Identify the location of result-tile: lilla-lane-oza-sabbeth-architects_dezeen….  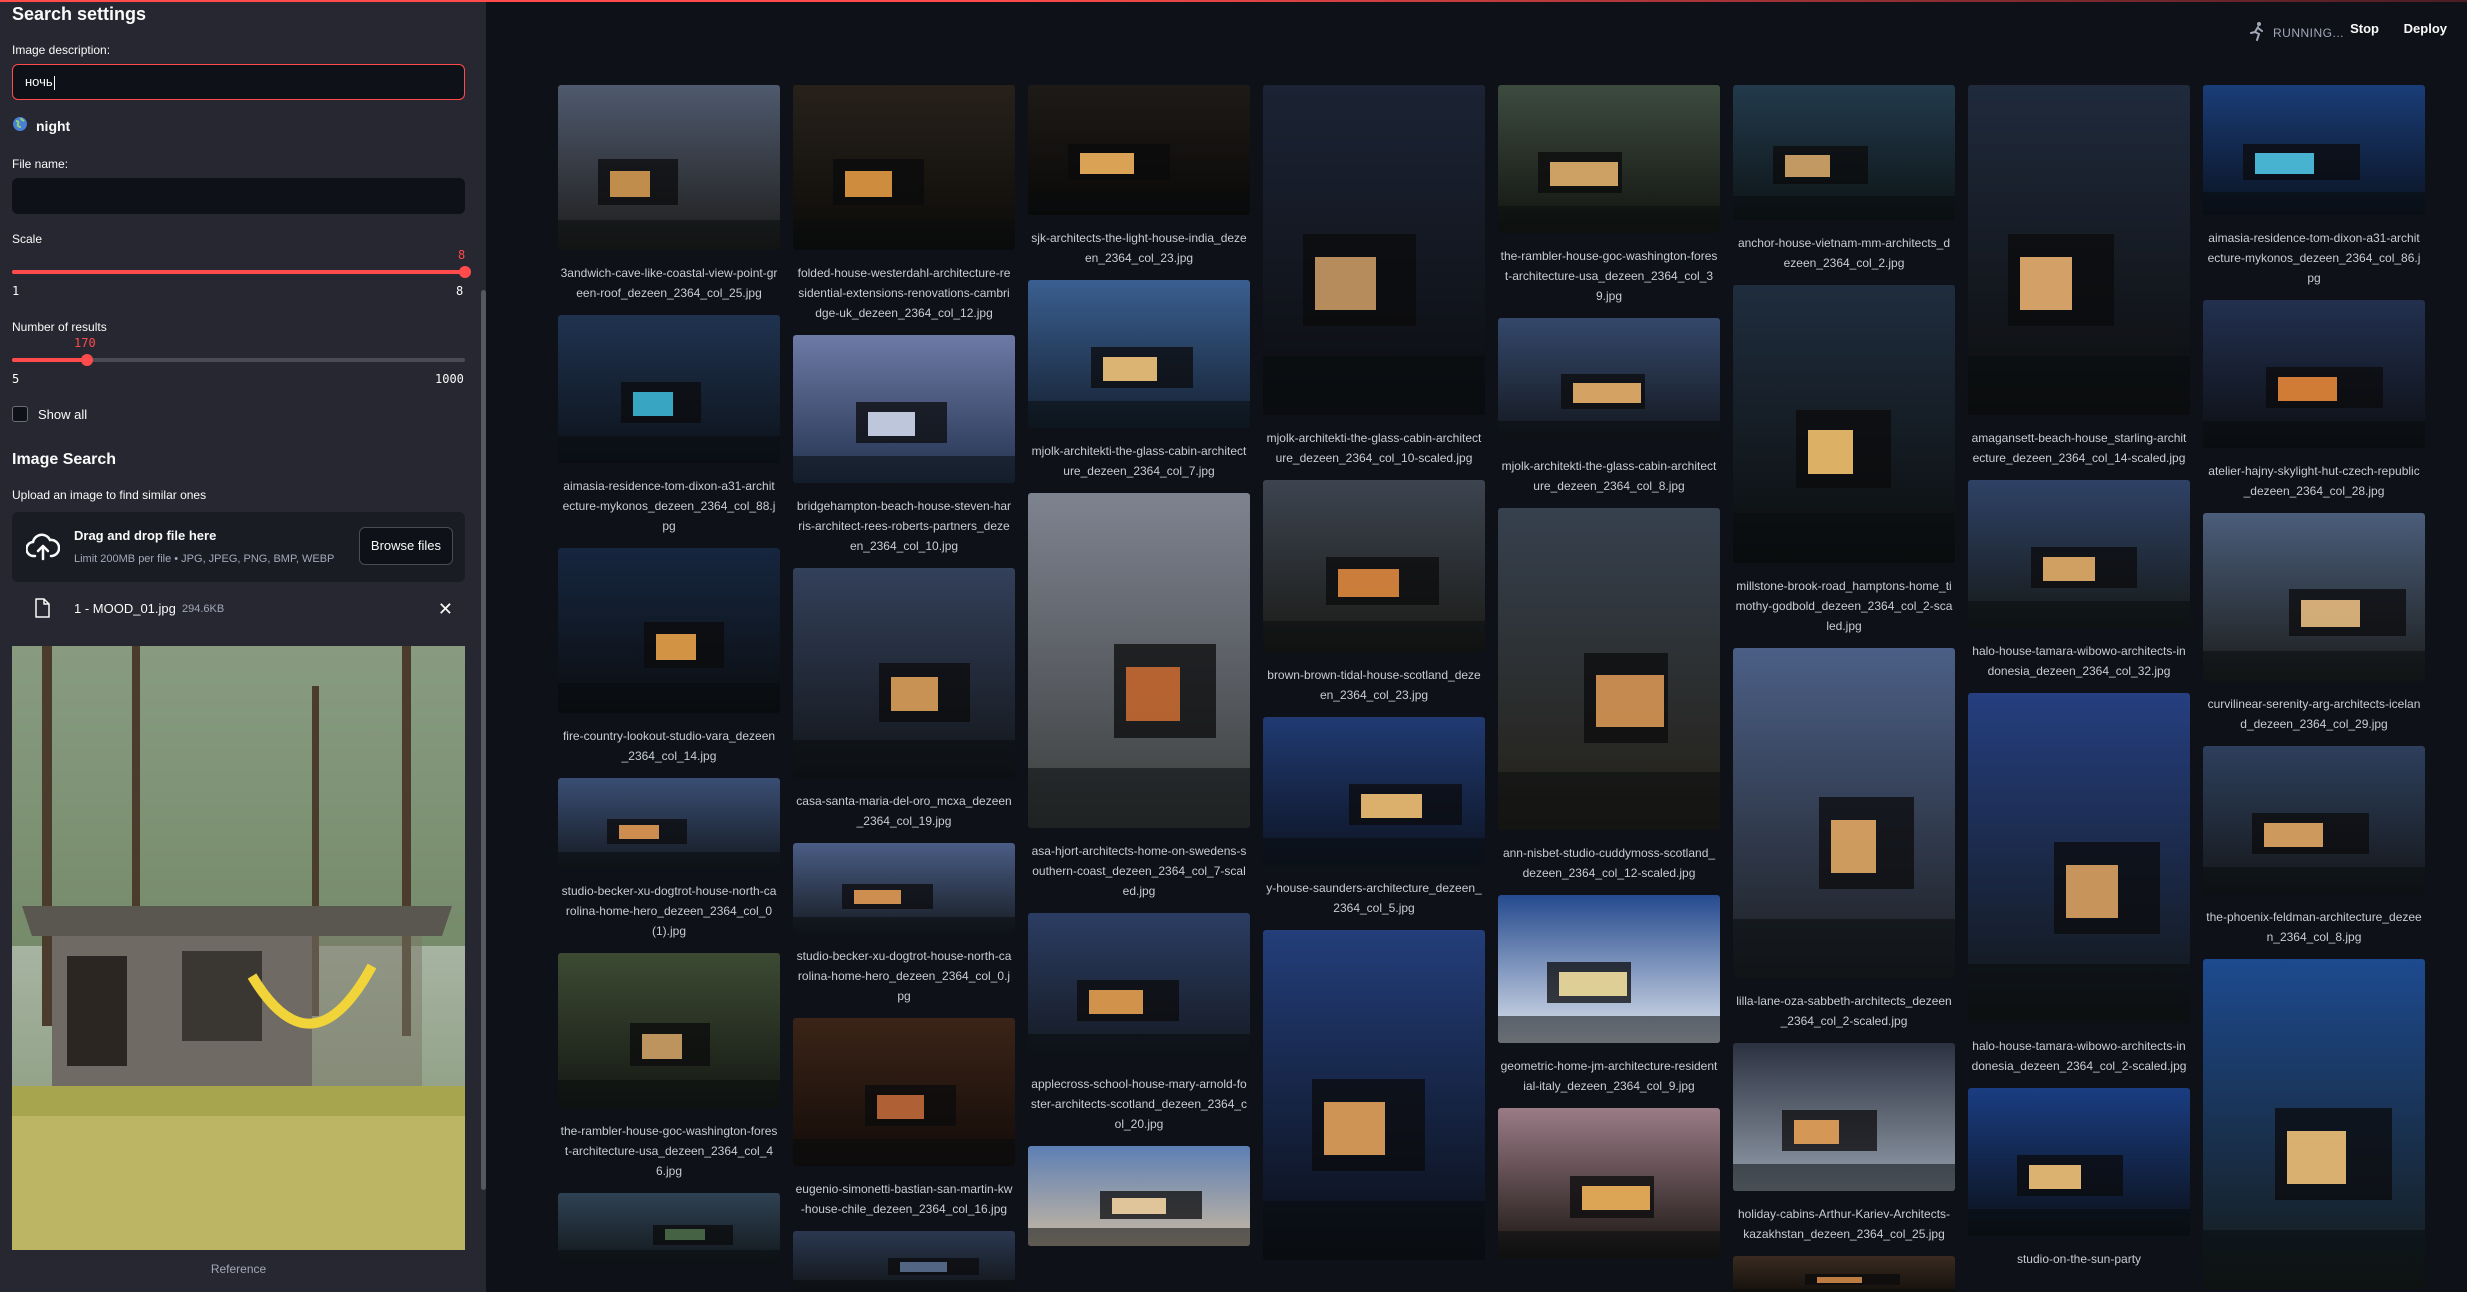
(1844, 839).